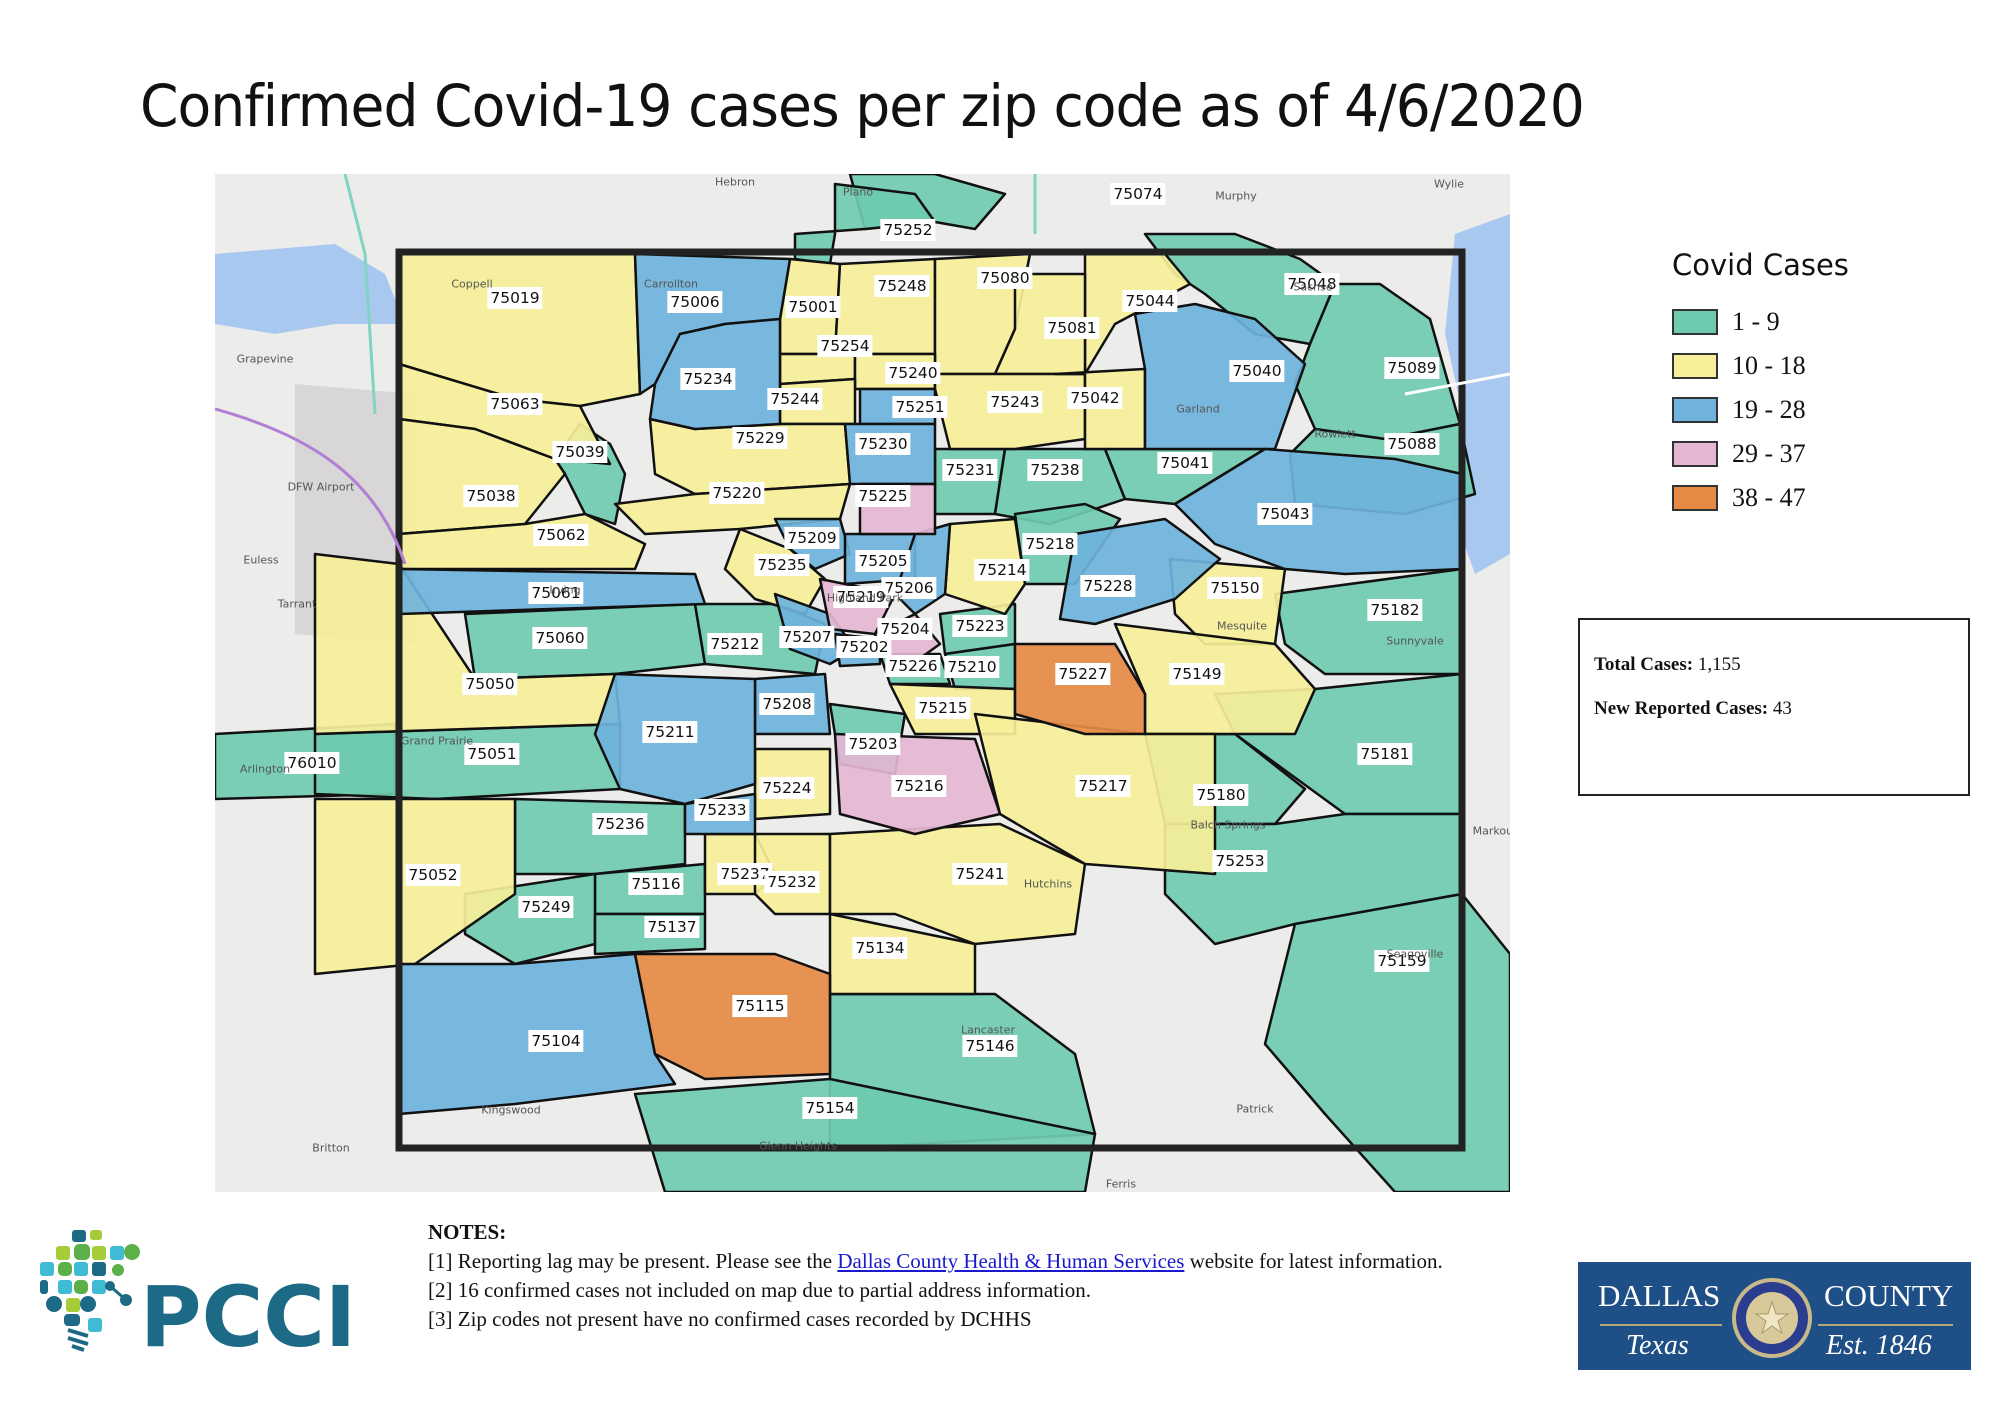 This screenshot has width=2000, height=1413. What do you see at coordinates (1769, 409) in the screenshot?
I see `legend-label: 19 - 28` at bounding box center [1769, 409].